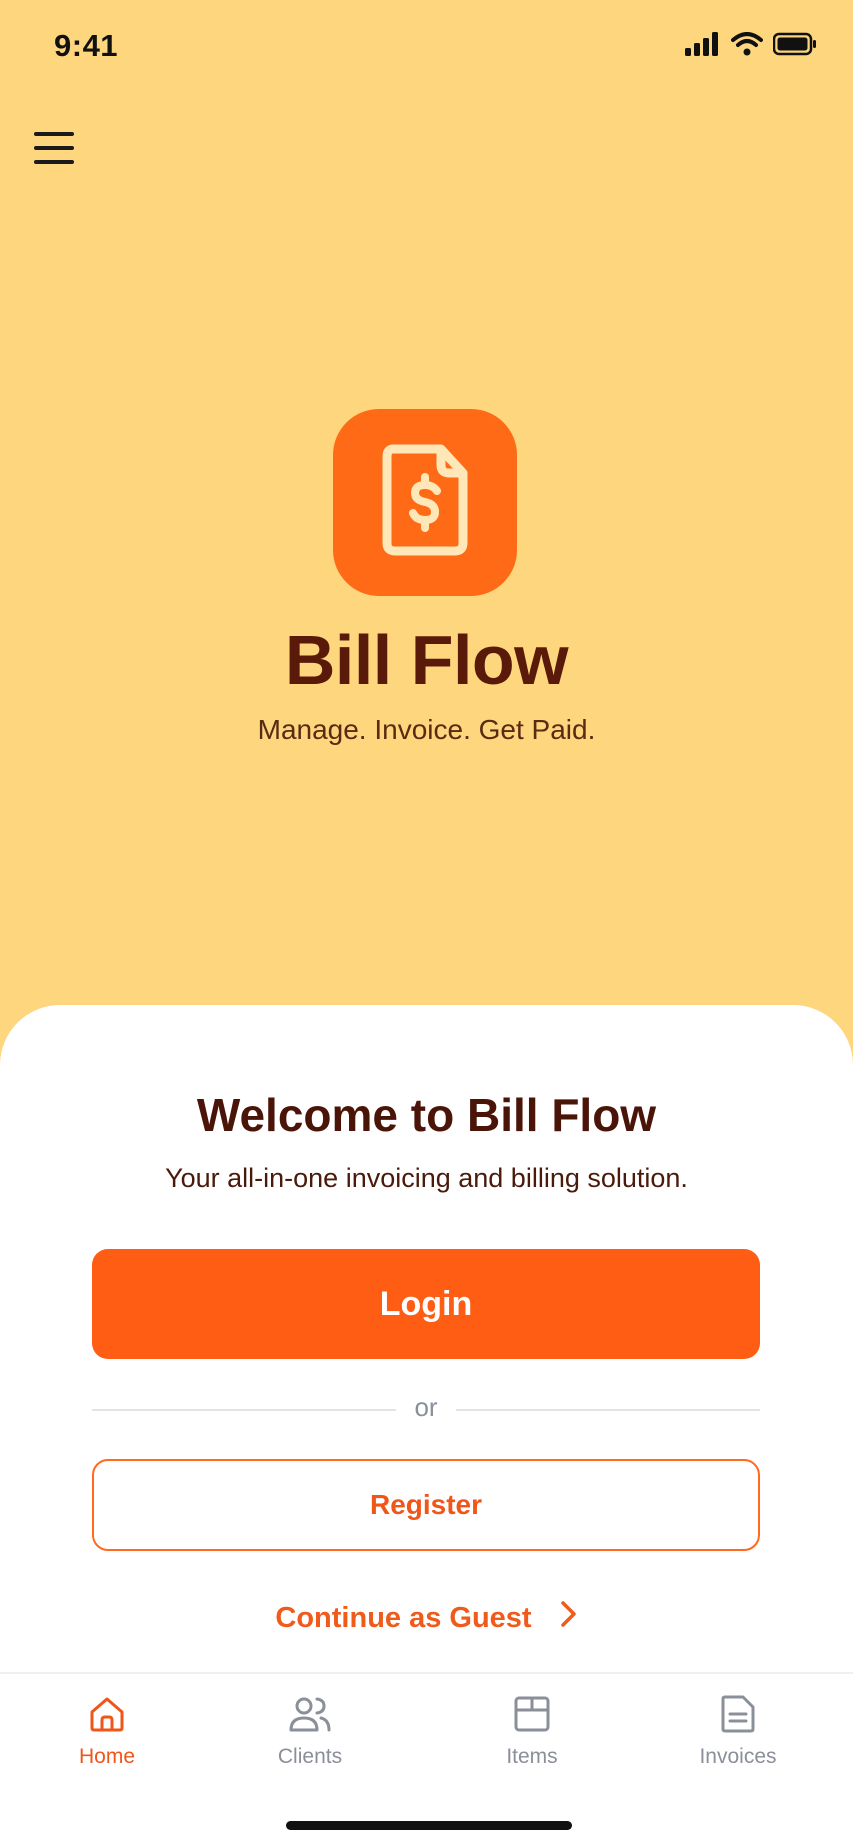  Describe the element at coordinates (403, 1617) in the screenshot. I see `guest-link-label: Continue as Guest` at that location.